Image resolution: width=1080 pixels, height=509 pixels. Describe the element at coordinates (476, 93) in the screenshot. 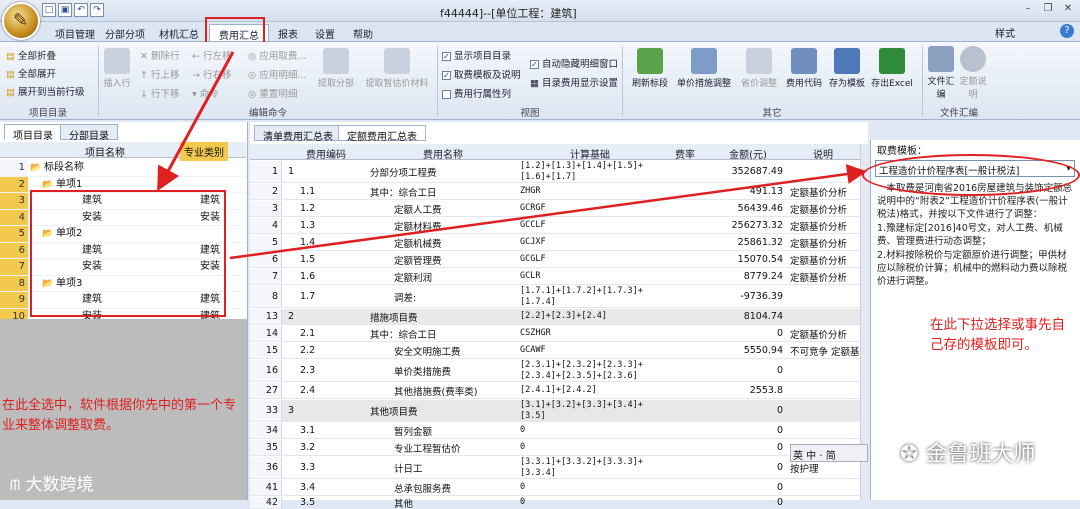

I see `fee-attr-column-checkbox: 费用行属性列` at that location.